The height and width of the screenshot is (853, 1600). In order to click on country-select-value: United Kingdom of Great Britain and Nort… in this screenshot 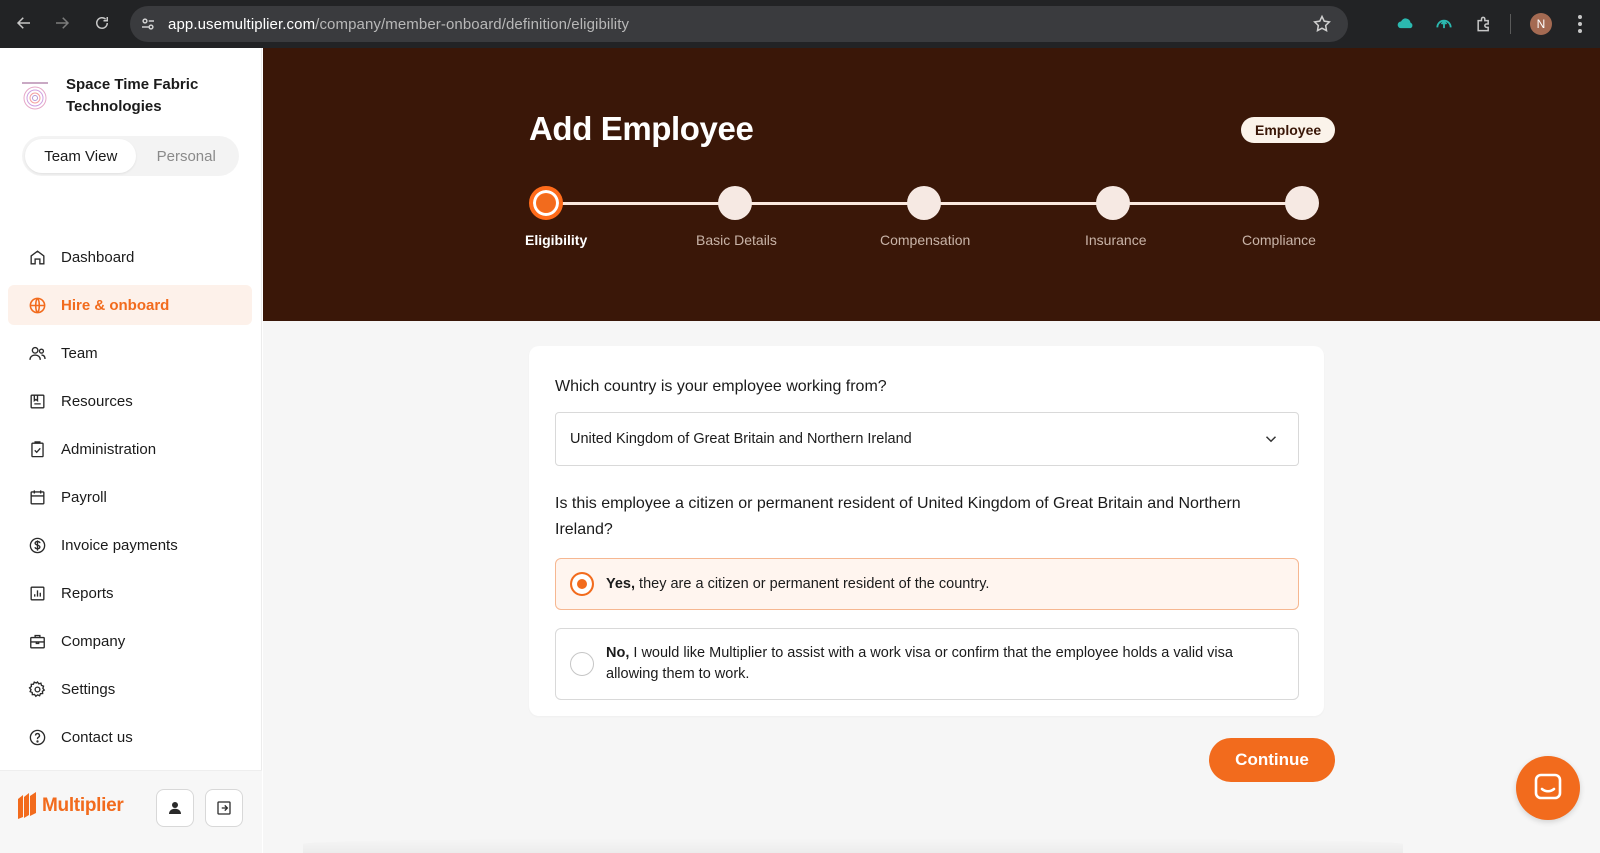, I will do `click(741, 439)`.